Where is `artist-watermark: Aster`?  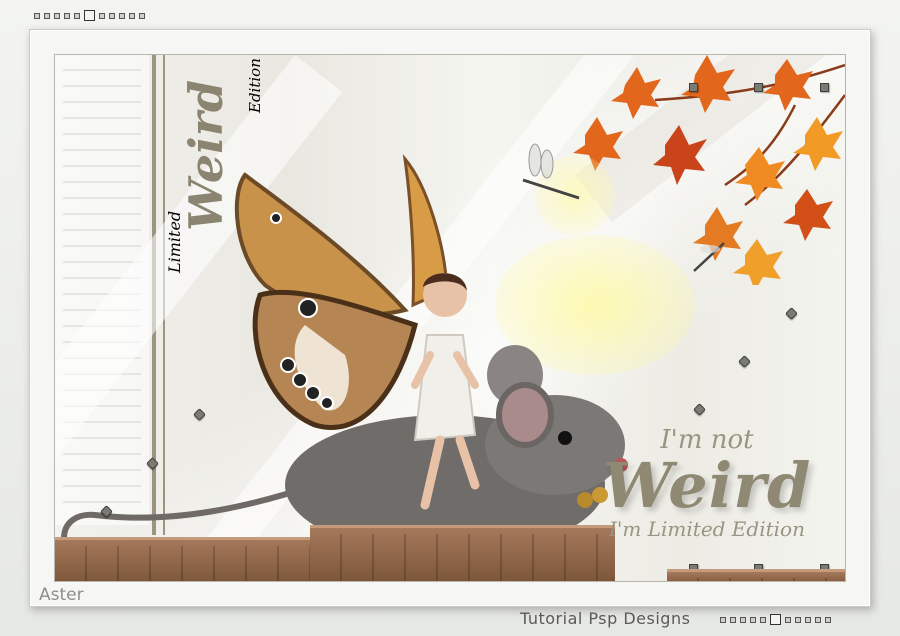 artist-watermark: Aster is located at coordinates (61, 595).